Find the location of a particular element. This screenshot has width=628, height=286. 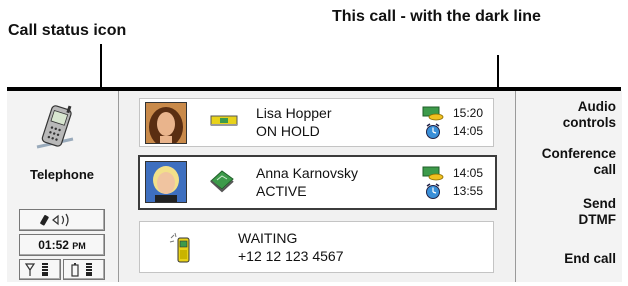

conference-call-button: Conference call is located at coordinates (579, 162).